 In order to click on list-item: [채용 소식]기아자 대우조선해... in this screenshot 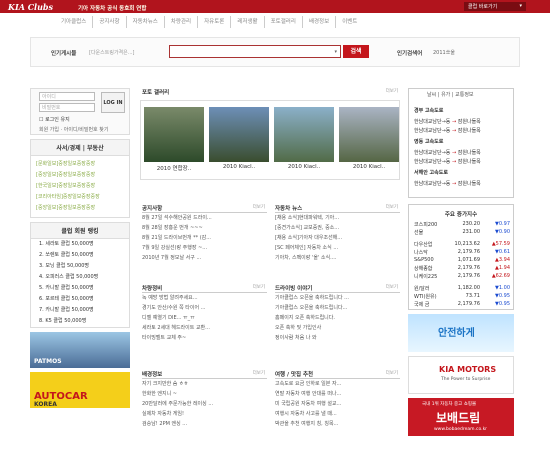, I will do `click(337, 238)`.